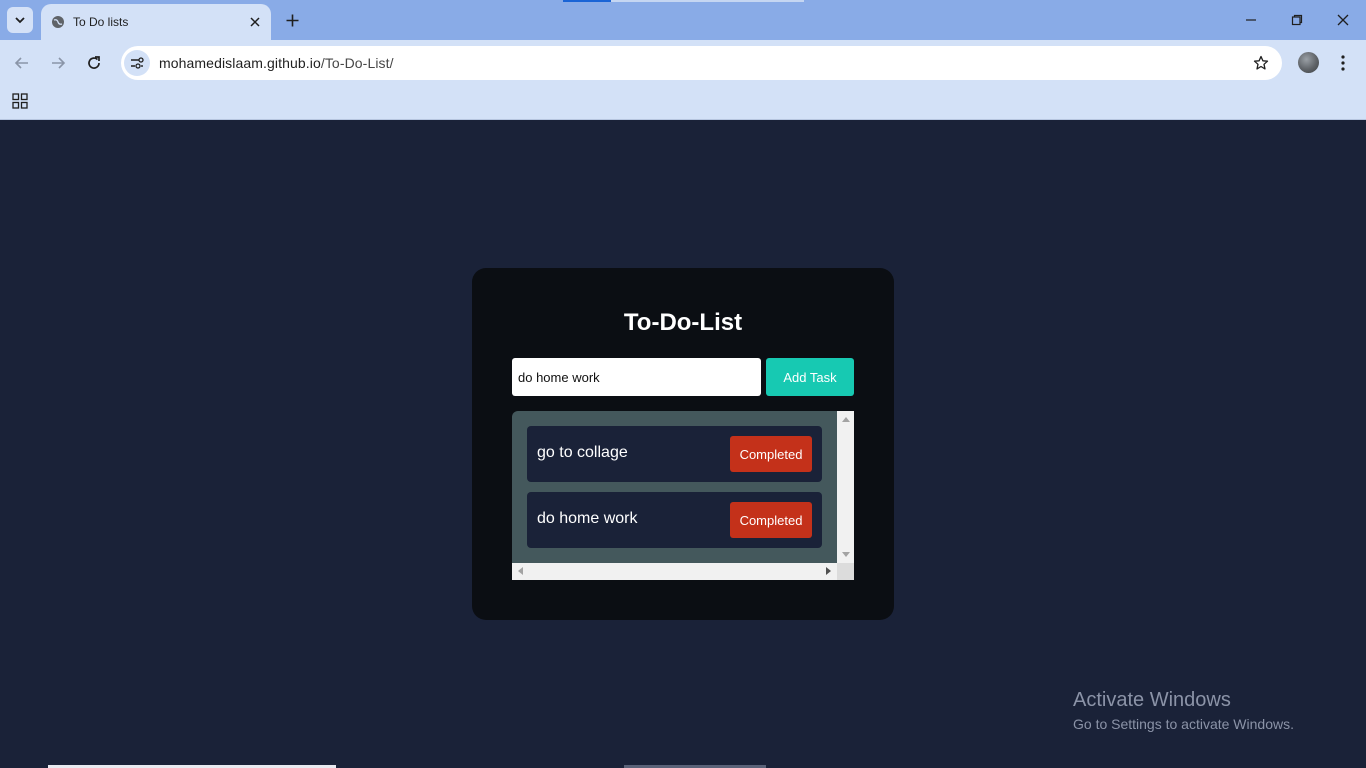  Describe the element at coordinates (683, 322) in the screenshot. I see `page-title: To-Do-List` at that location.